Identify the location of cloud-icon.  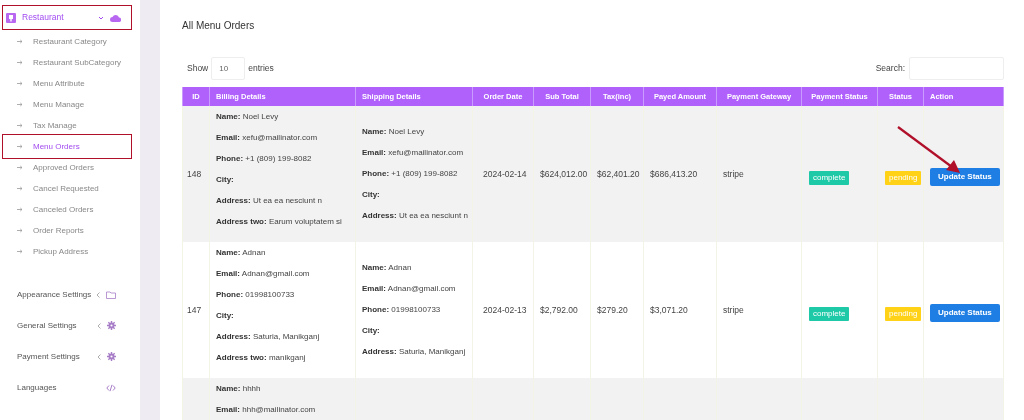
(115, 17).